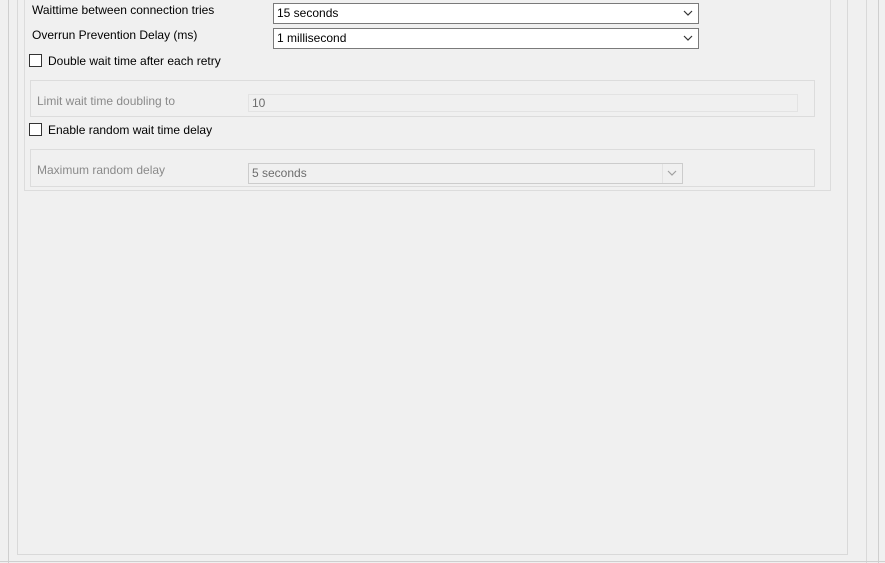  What do you see at coordinates (8, 281) in the screenshot?
I see `left-frame-edge` at bounding box center [8, 281].